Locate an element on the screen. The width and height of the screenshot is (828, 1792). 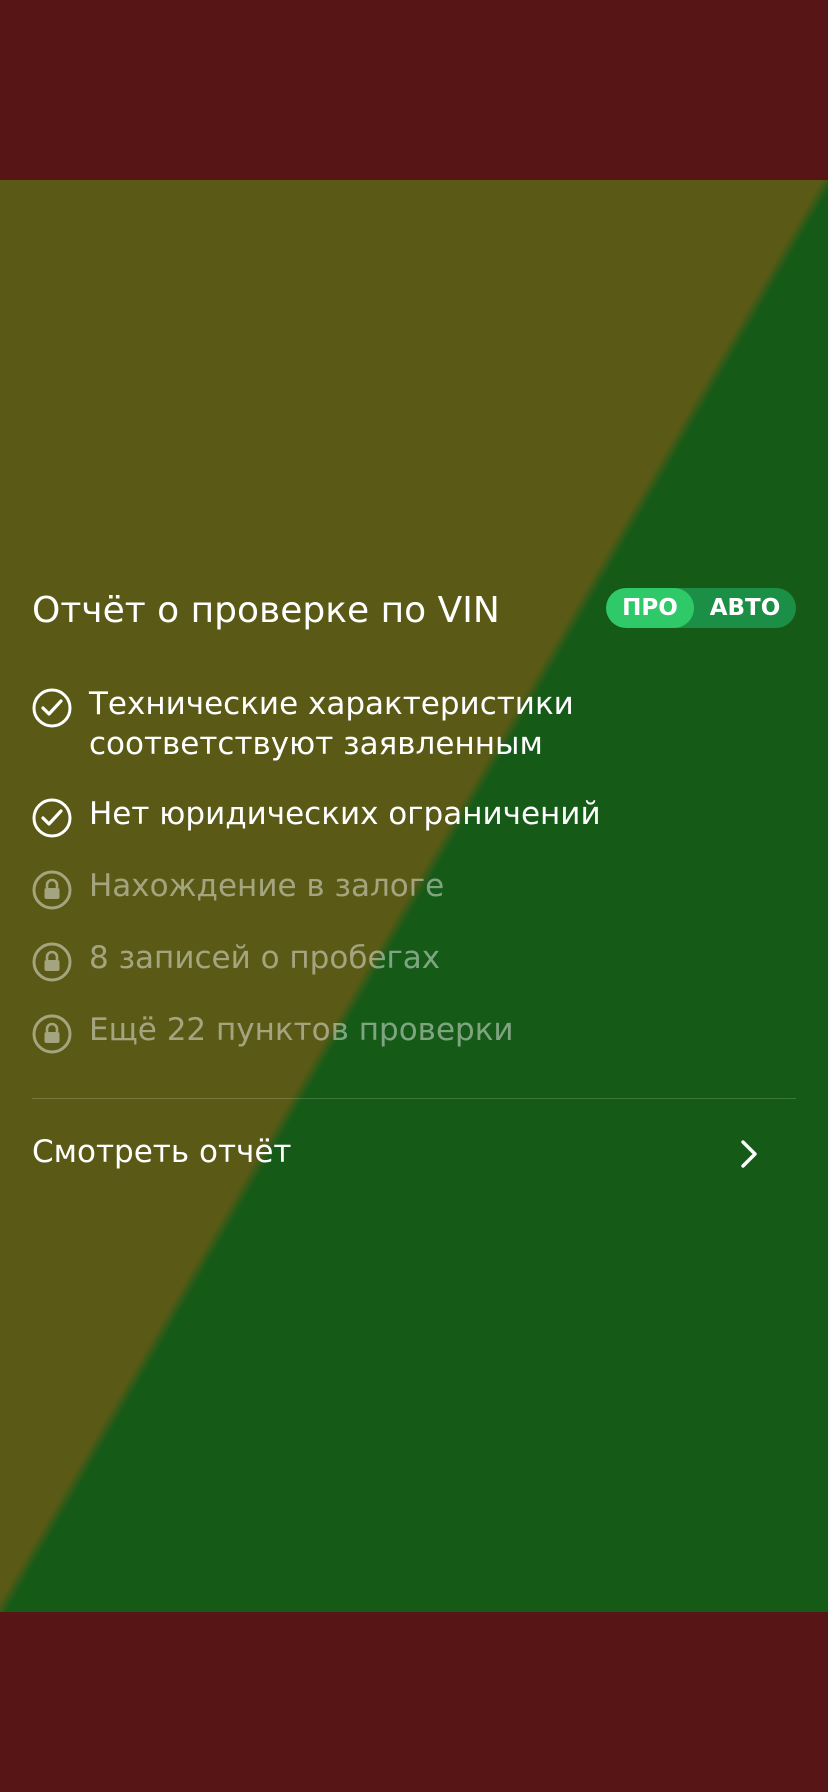
checklist-item-label: 8 записей о пробегах is located at coordinates (265, 958).